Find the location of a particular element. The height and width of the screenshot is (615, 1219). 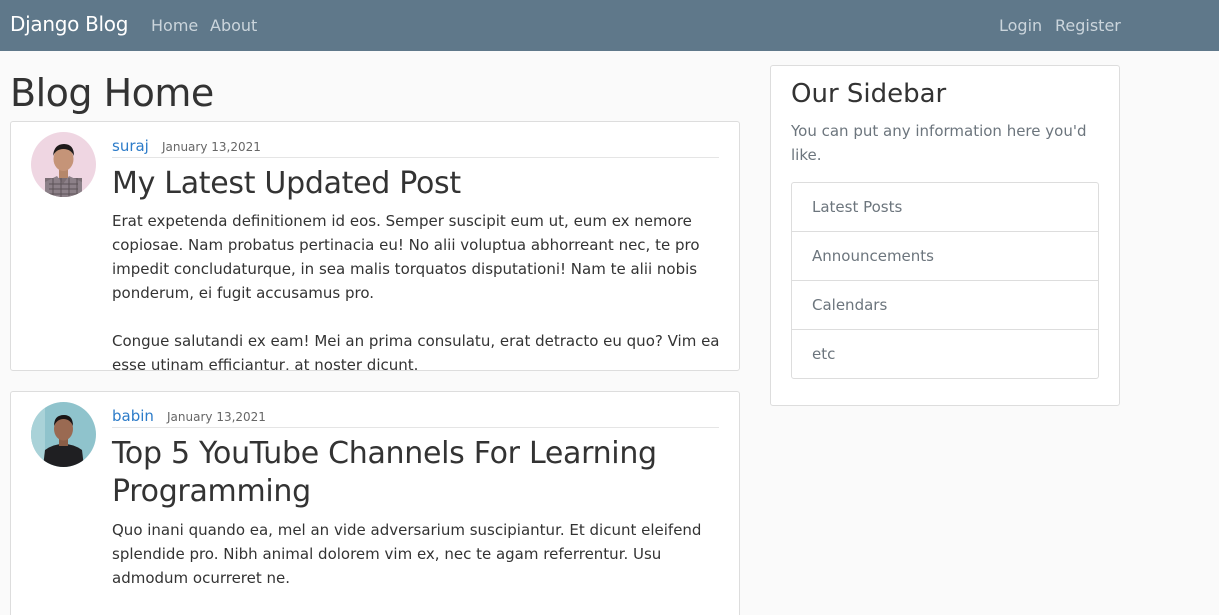

nav-home-link: Home is located at coordinates (174, 25).